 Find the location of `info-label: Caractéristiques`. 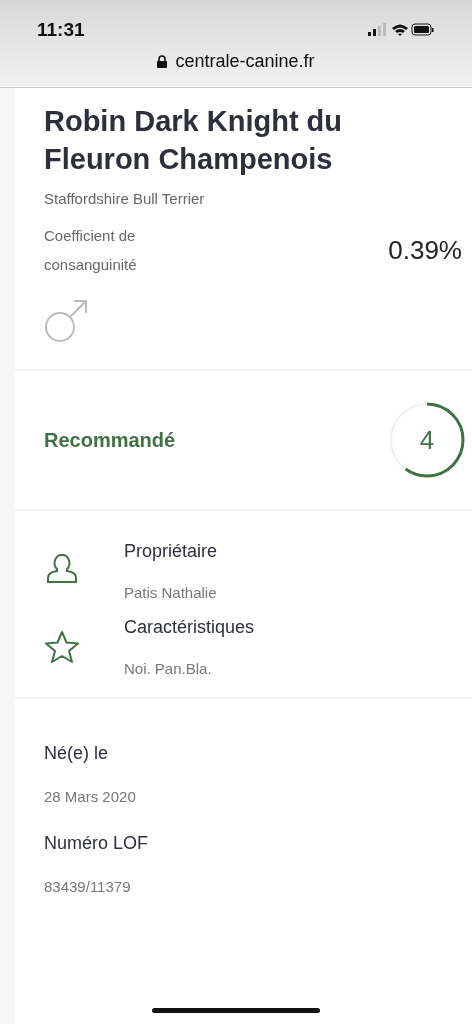

info-label: Caractéristiques is located at coordinates (189, 627).